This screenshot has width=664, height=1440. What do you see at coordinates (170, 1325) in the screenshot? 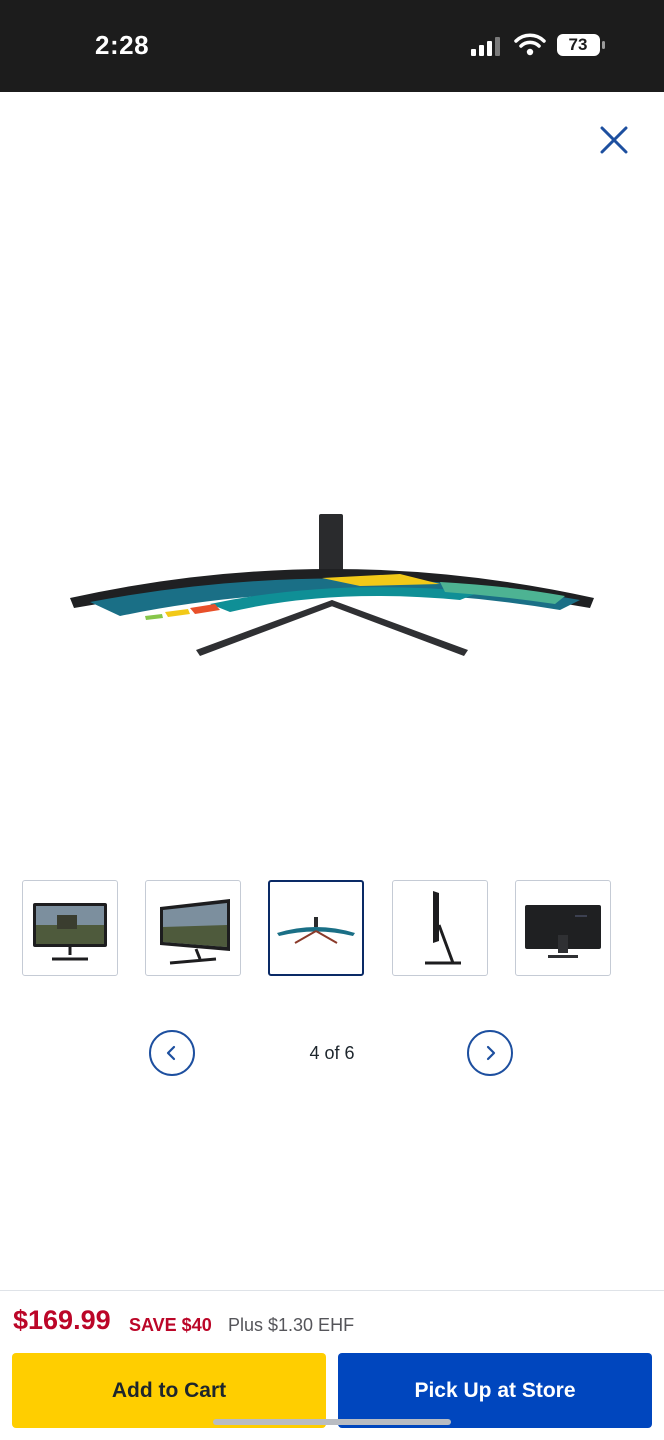
I see `savings-badge: SAVE $40` at bounding box center [170, 1325].